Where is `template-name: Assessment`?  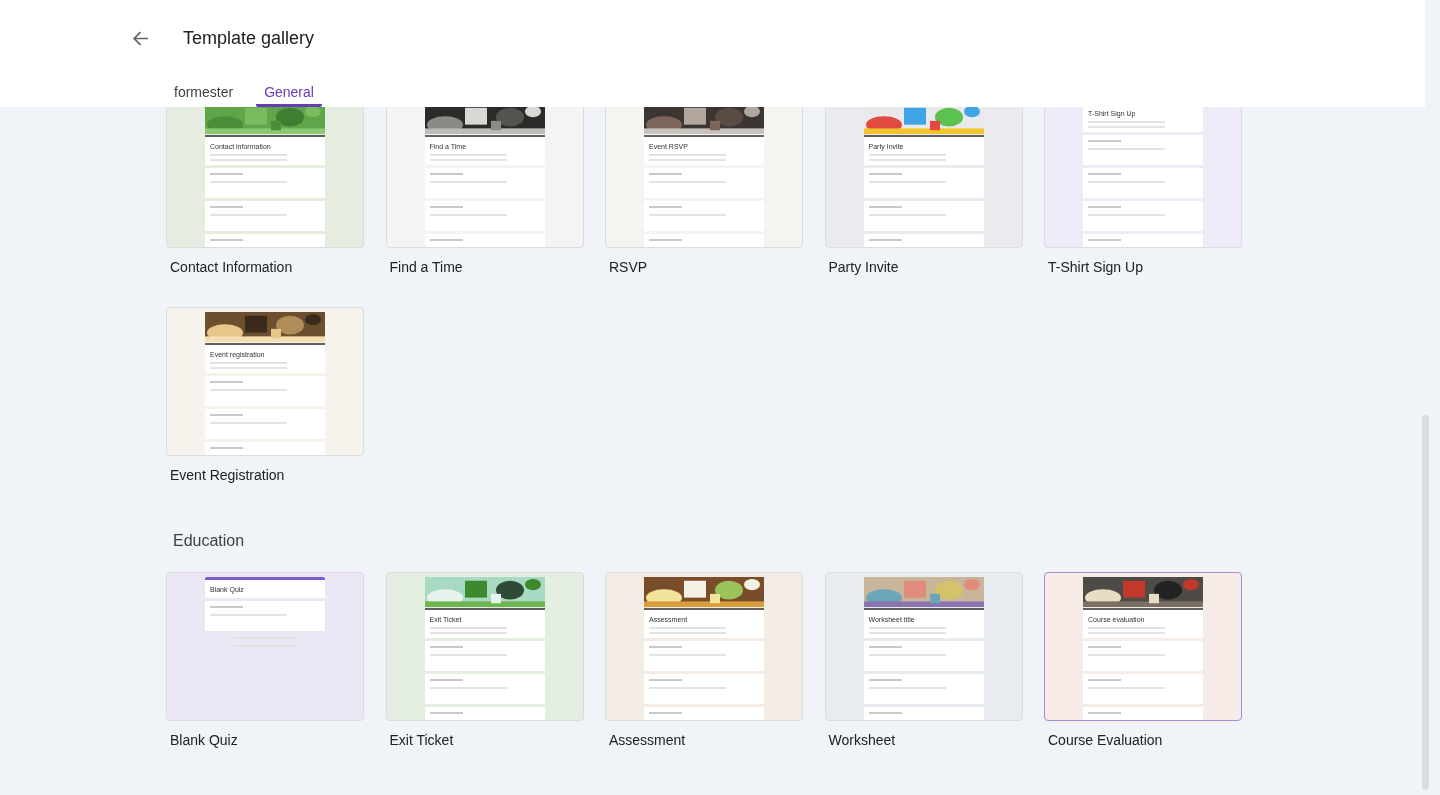 template-name: Assessment is located at coordinates (706, 740).